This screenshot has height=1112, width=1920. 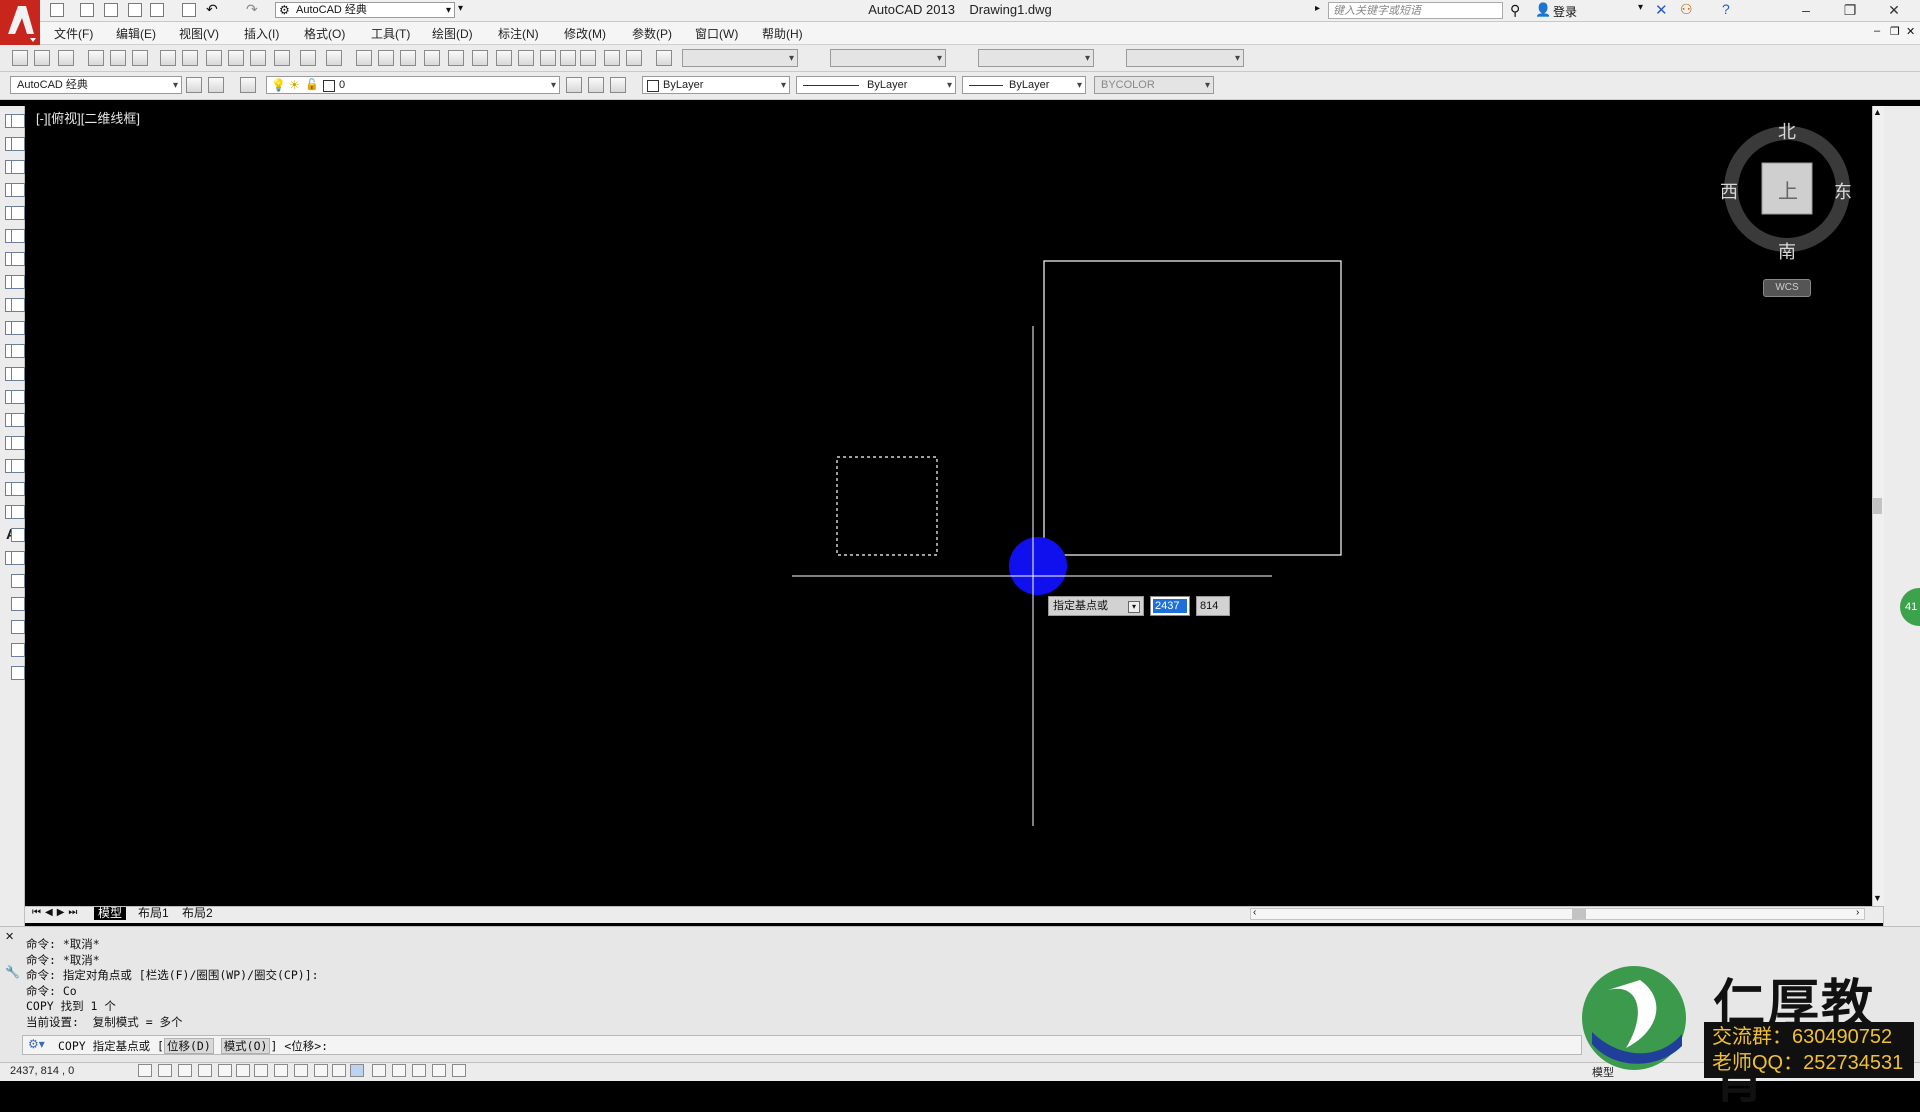 What do you see at coordinates (1557, 914) in the screenshot?
I see `horizontal-scrollbar` at bounding box center [1557, 914].